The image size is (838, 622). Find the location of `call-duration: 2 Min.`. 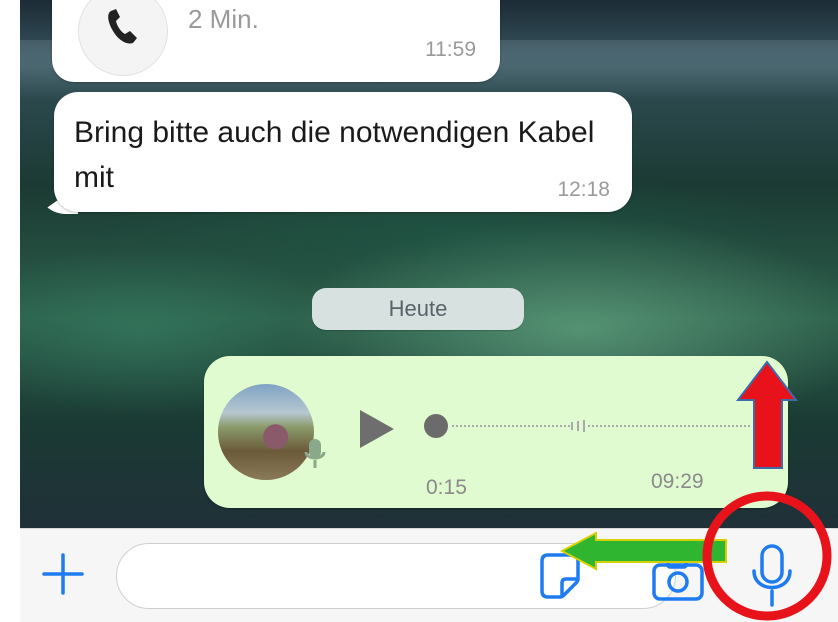

call-duration: 2 Min. is located at coordinates (223, 19).